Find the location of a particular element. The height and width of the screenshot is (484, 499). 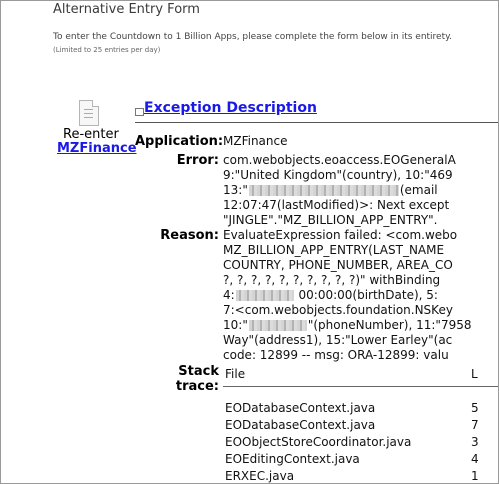

exception-description-link: Exception Description is located at coordinates (230, 108).